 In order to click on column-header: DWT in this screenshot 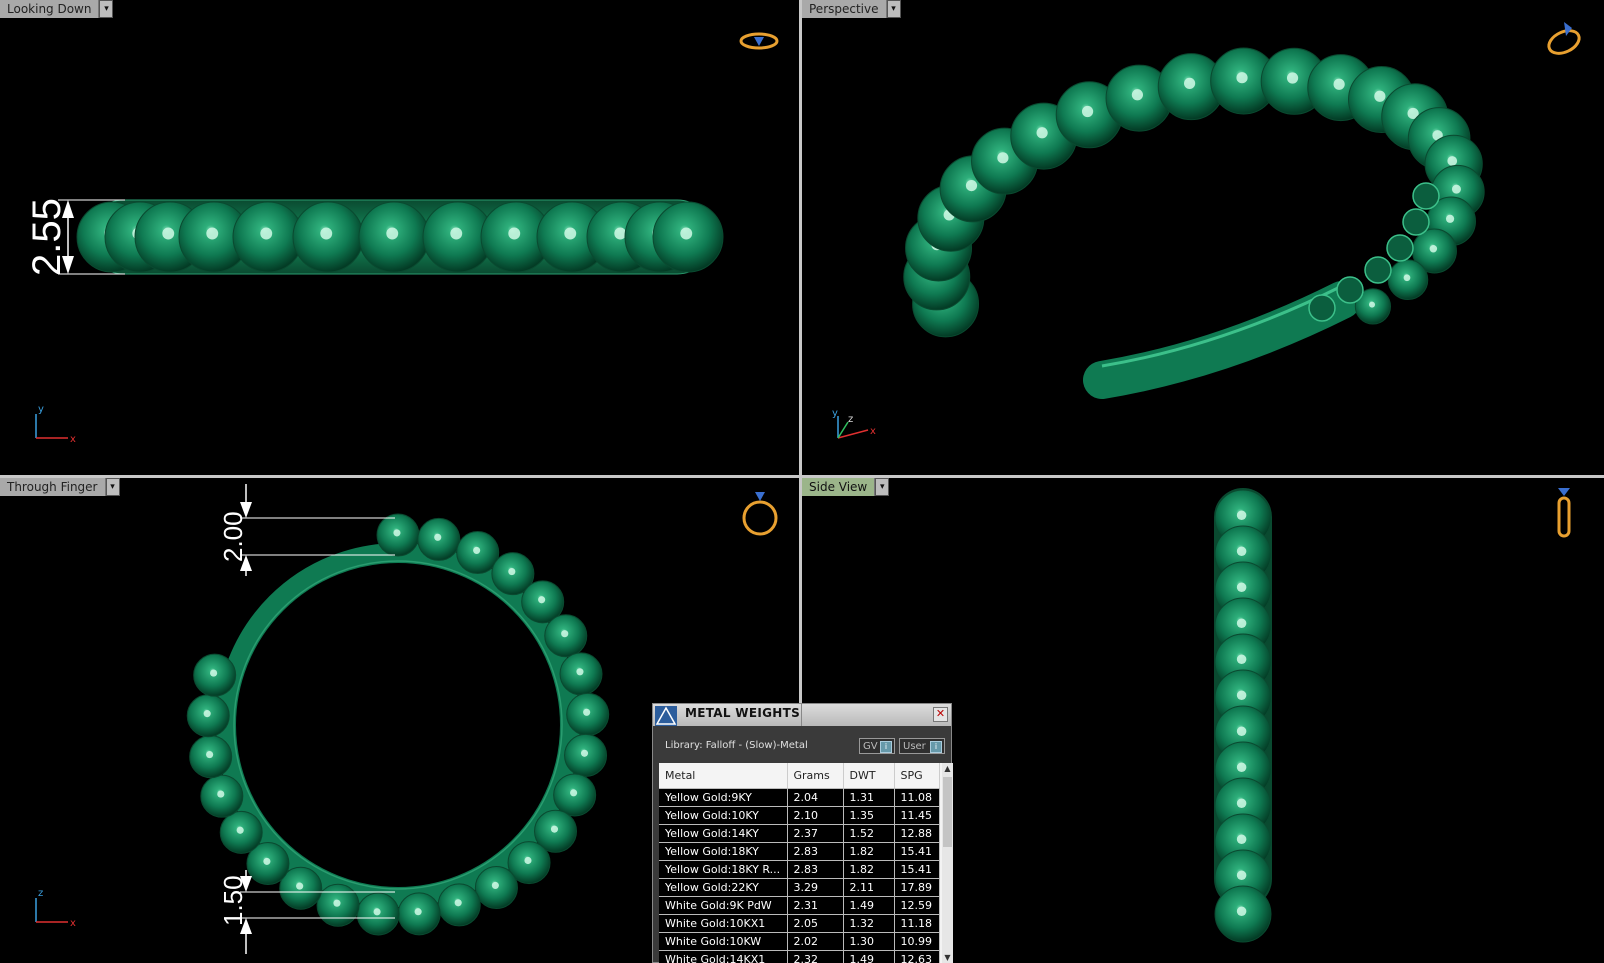, I will do `click(869, 776)`.